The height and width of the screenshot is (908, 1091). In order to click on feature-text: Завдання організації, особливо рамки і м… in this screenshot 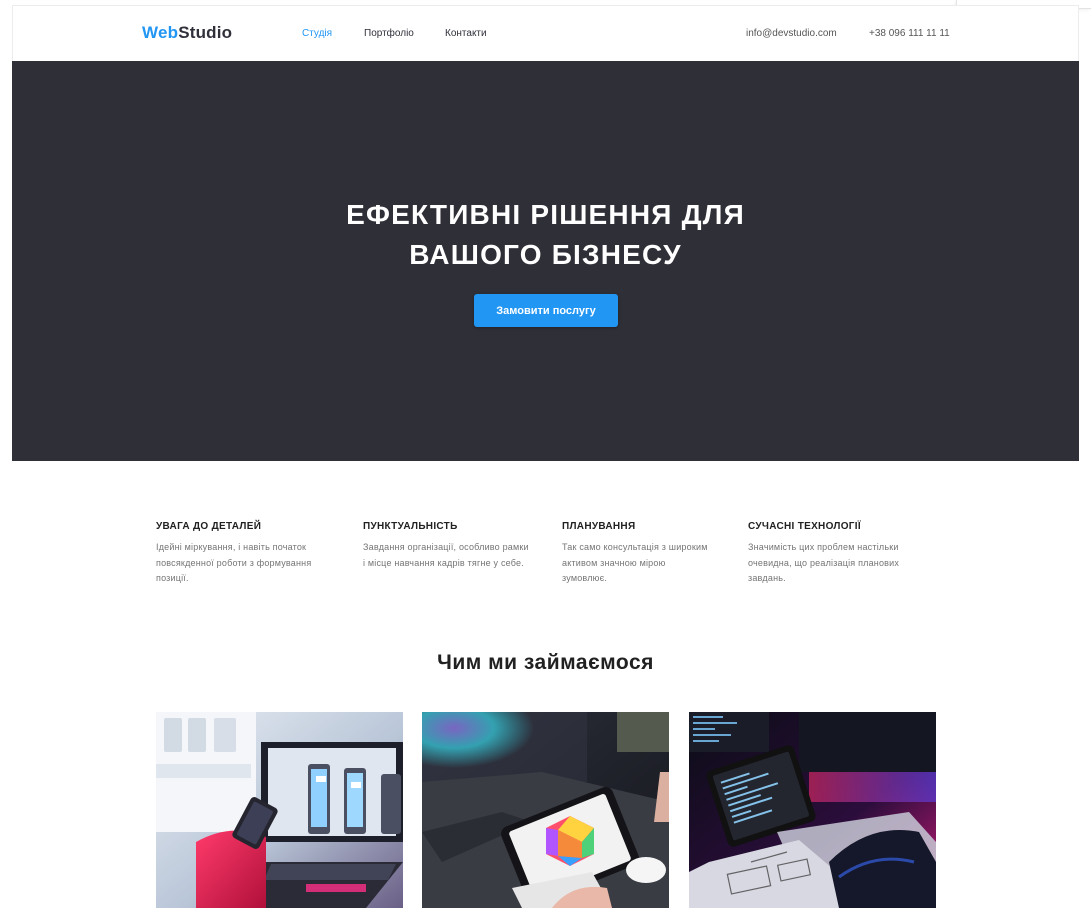, I will do `click(458, 555)`.